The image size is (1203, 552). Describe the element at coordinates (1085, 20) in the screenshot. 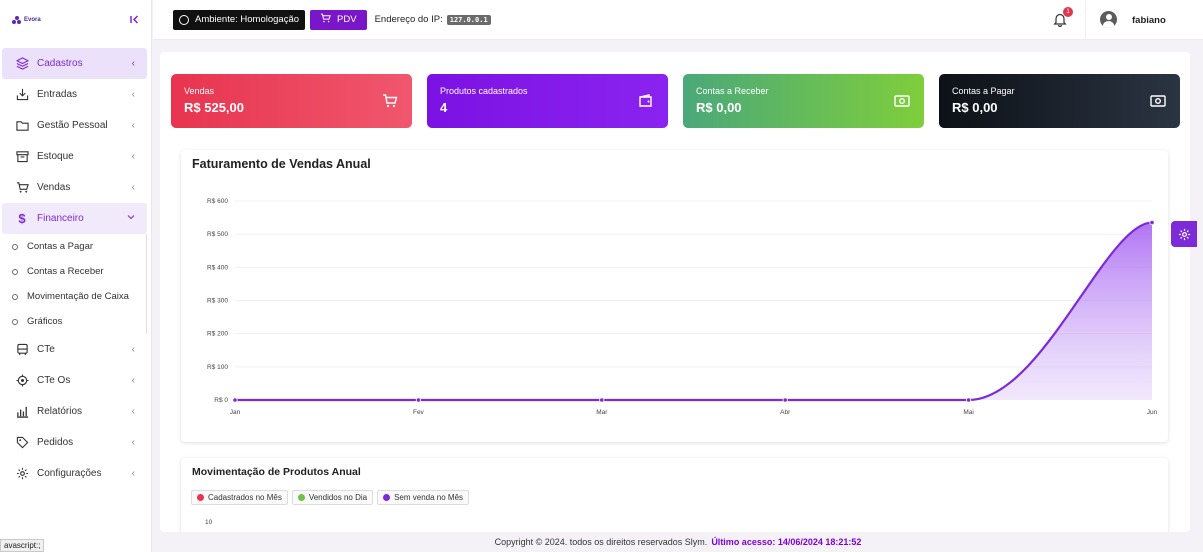

I see `divider` at that location.